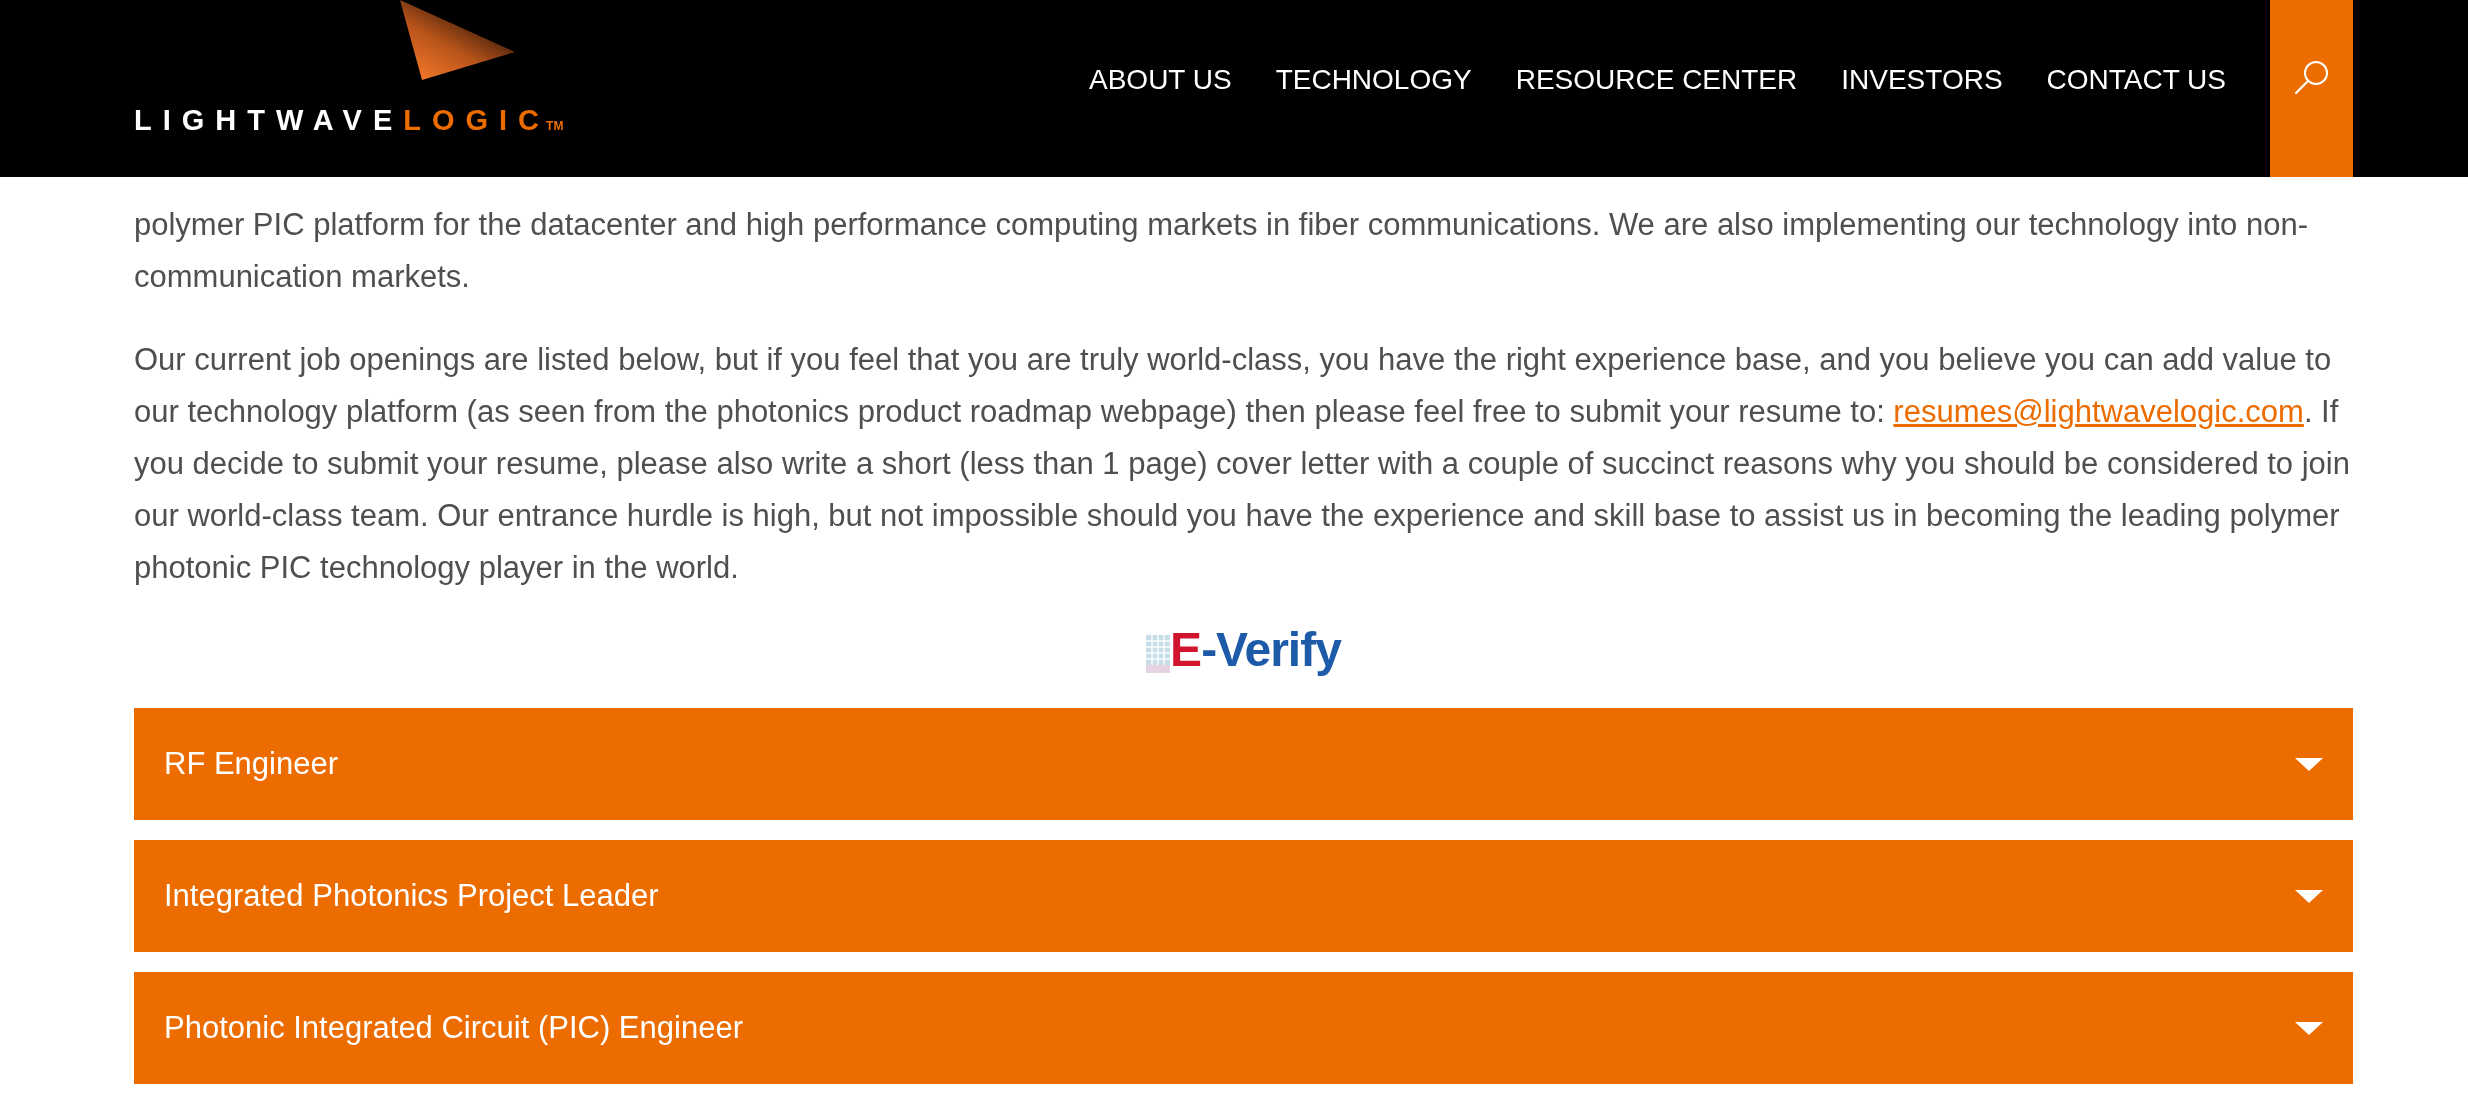 This screenshot has width=2468, height=1120. Describe the element at coordinates (1922, 79) in the screenshot. I see `nav-link: INVESTORS` at that location.